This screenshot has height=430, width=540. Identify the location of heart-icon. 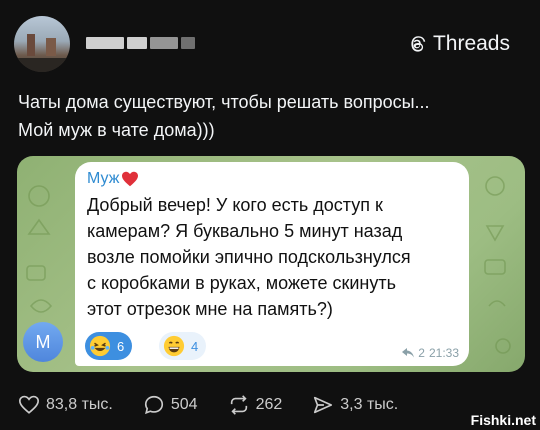
(130, 179).